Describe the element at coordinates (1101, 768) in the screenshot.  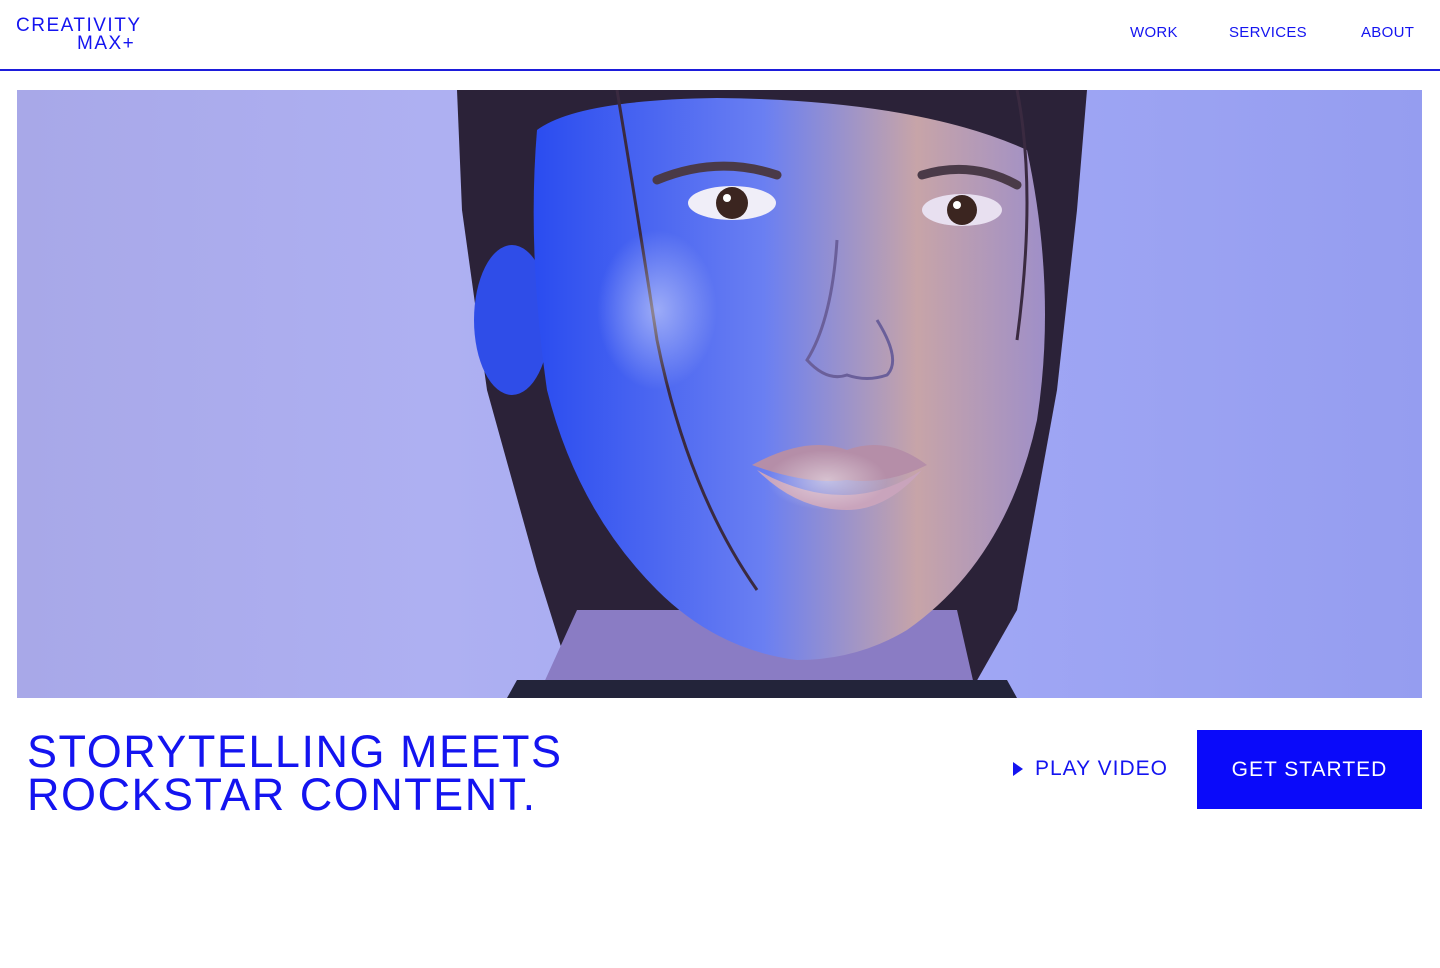
I see `play-video-label: PLAY VIDEO` at that location.